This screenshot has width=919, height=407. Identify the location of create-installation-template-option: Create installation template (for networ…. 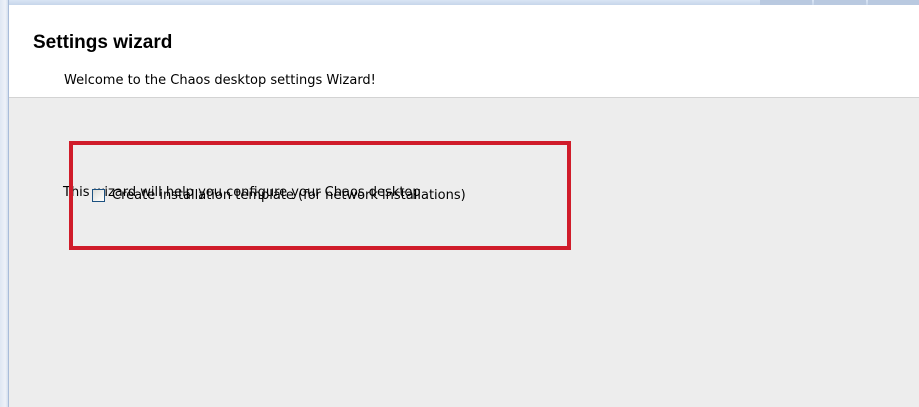
(279, 195).